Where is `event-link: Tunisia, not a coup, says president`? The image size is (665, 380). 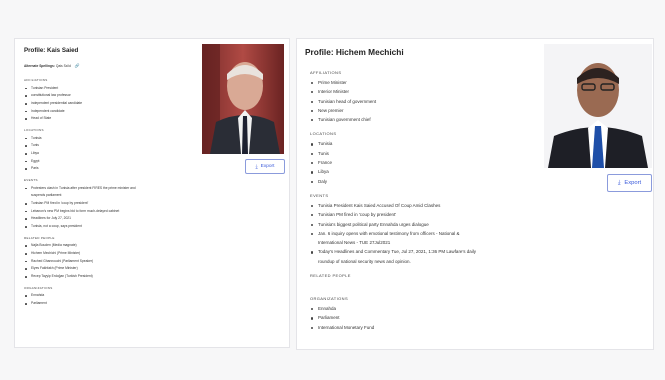 event-link: Tunisia, not a coup, says president is located at coordinates (109, 227).